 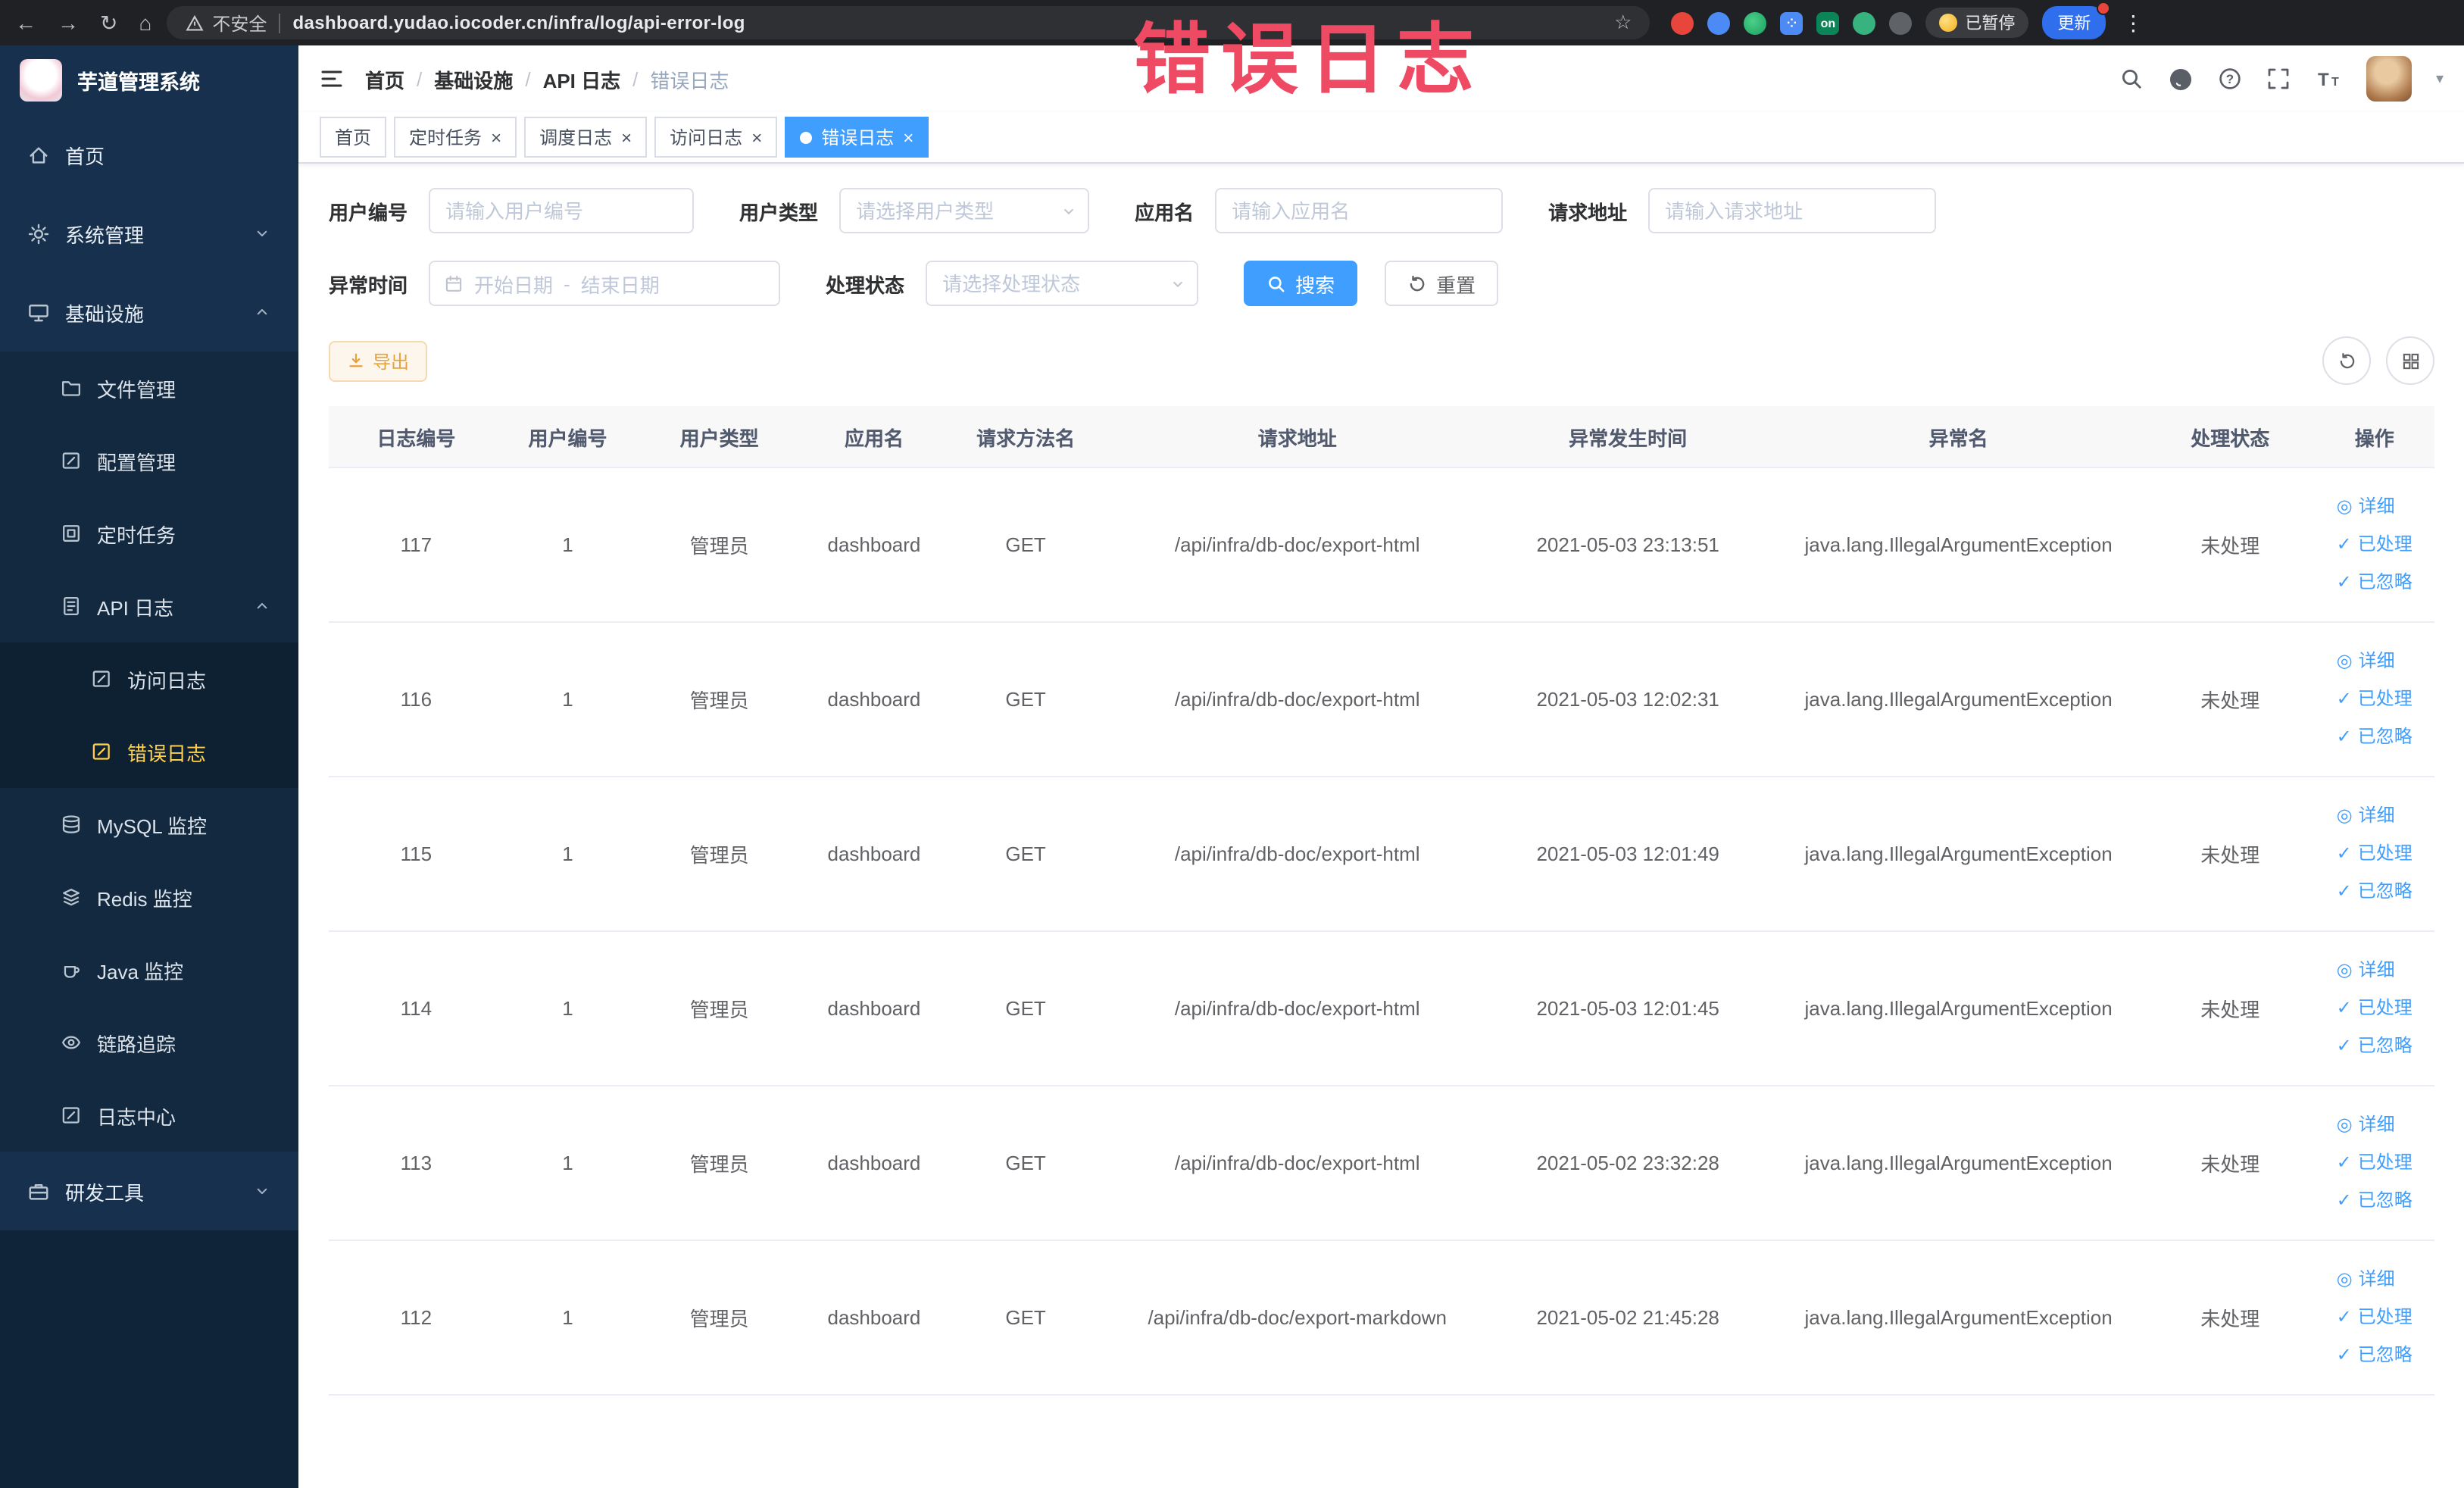 I want to click on paused-badge: 已暂停, so click(x=1977, y=23).